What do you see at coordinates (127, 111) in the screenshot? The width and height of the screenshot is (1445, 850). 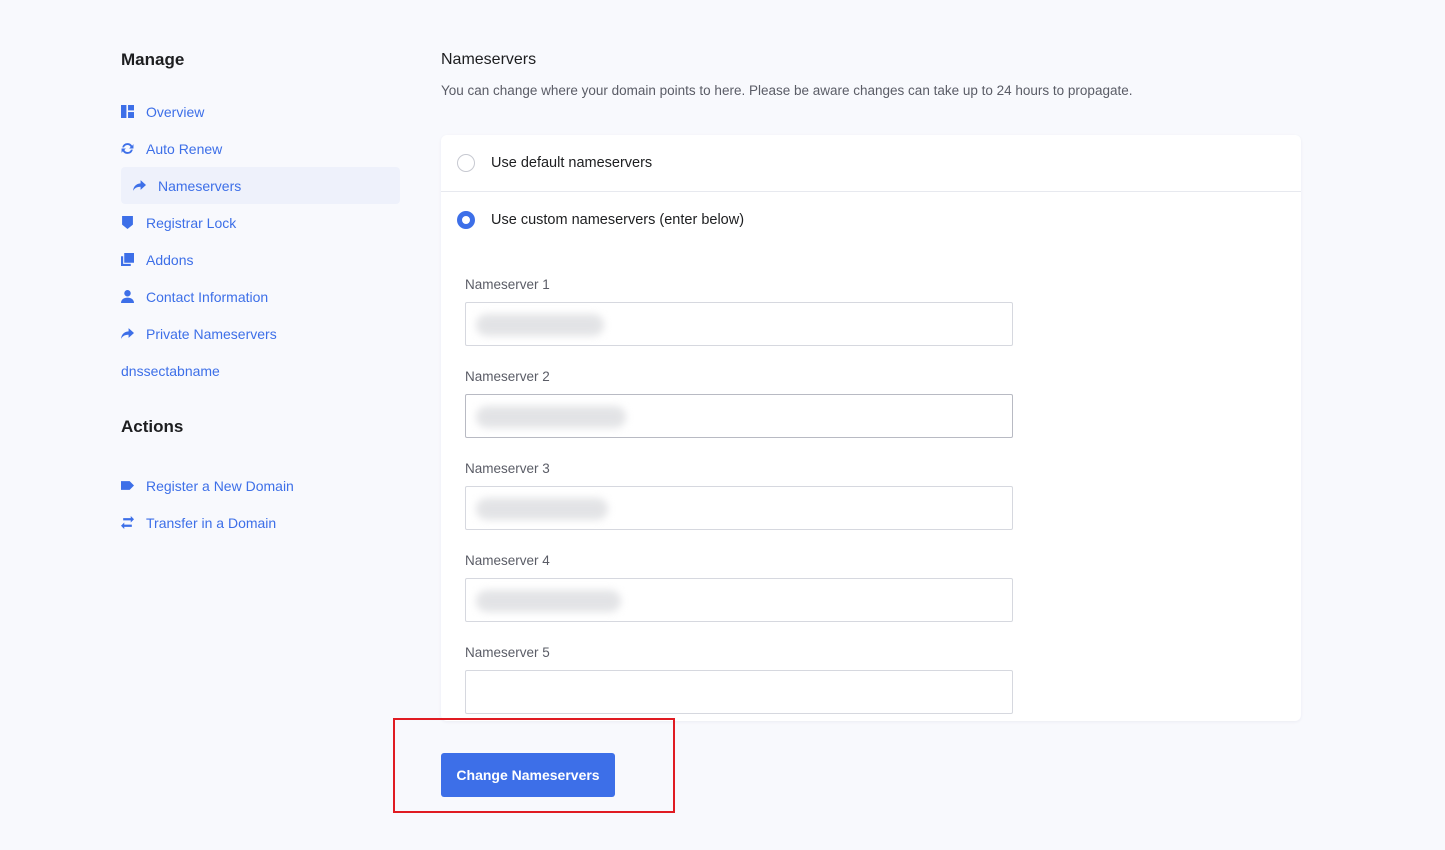 I see `dashboard-icon` at bounding box center [127, 111].